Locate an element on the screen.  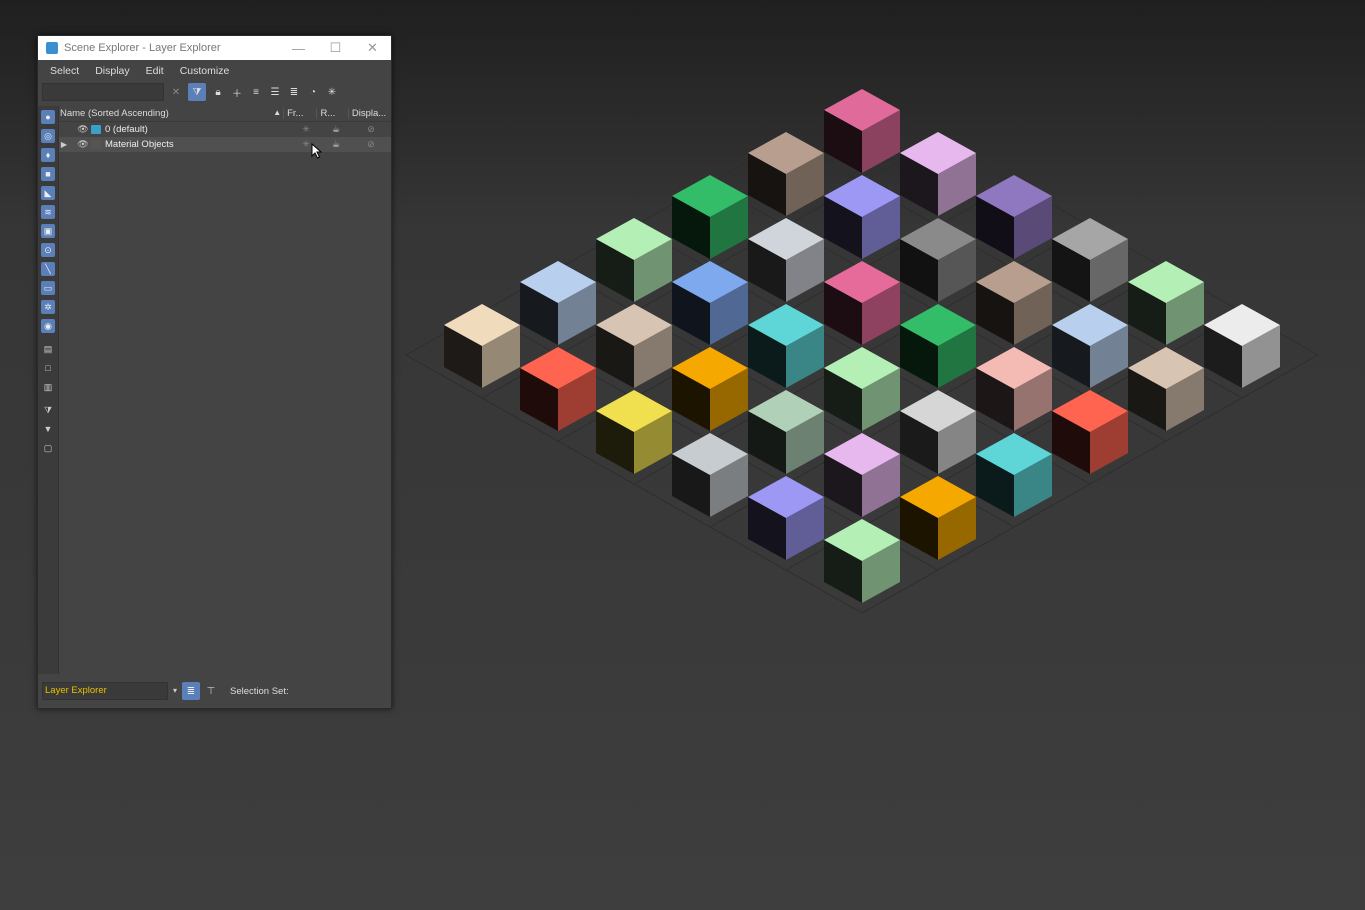
menu-display: Display is located at coordinates (112, 71).